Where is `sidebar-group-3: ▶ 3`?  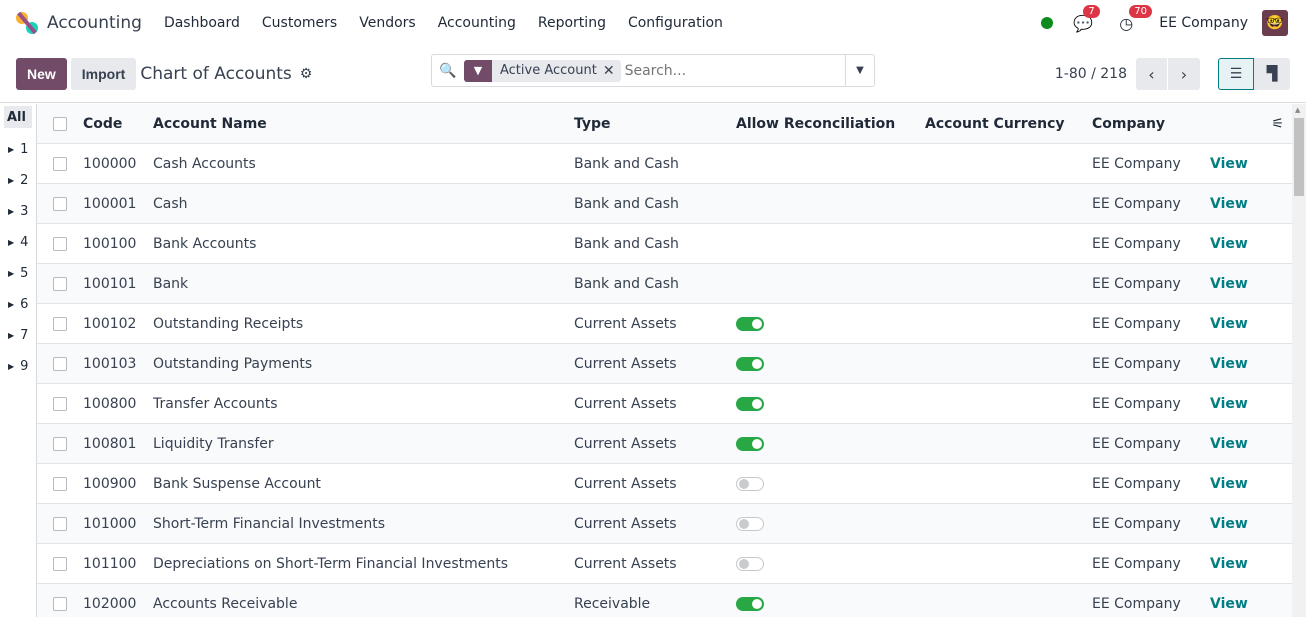 sidebar-group-3: ▶ 3 is located at coordinates (18, 211).